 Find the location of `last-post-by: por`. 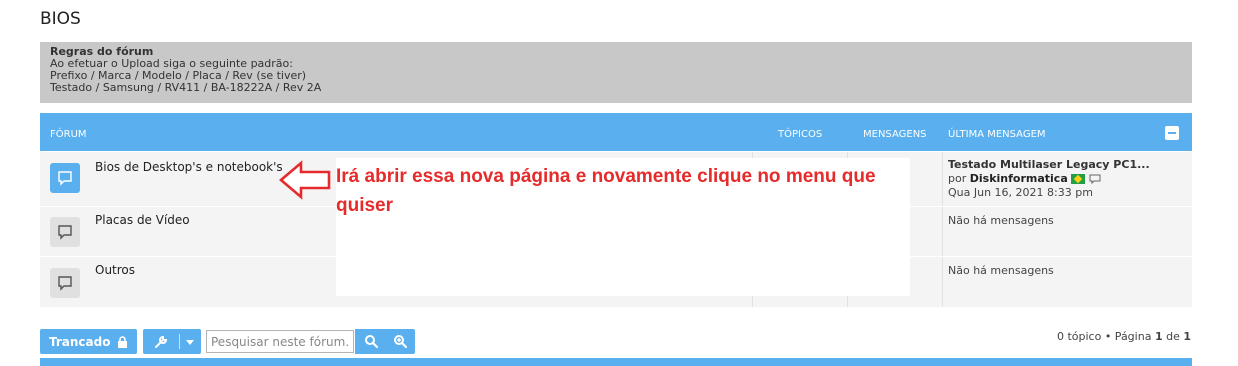

last-post-by: por is located at coordinates (957, 178).